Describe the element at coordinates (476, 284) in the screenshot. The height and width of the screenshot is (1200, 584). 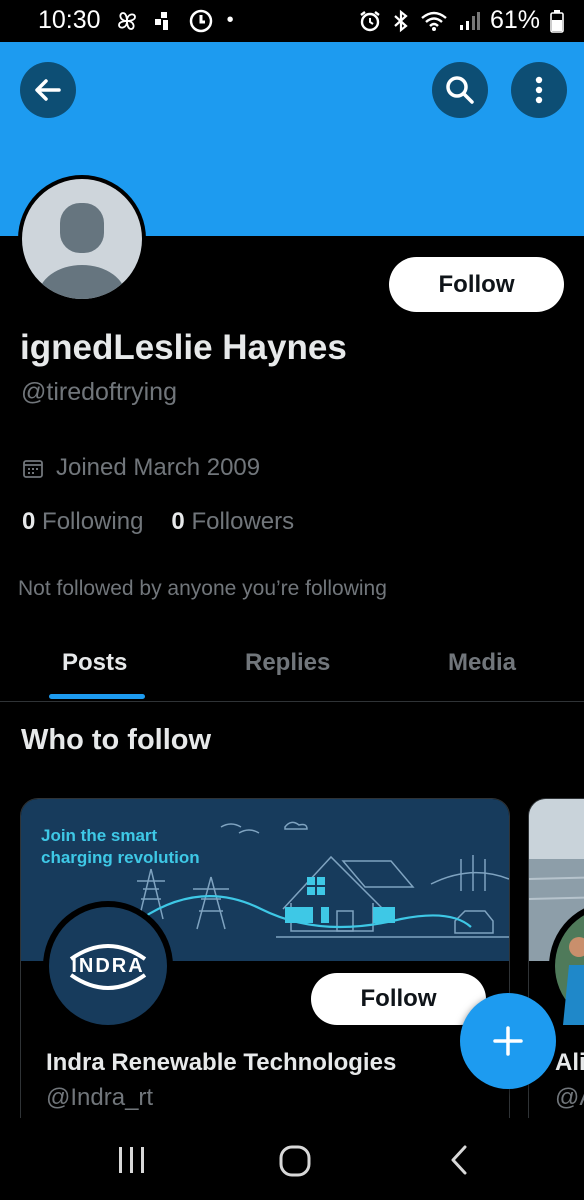
I see `follow-button: Follow` at that location.